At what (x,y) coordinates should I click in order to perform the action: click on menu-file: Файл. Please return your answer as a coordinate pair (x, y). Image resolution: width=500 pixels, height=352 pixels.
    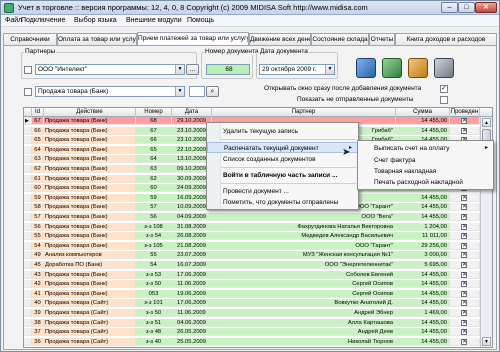
    Looking at the image, I should click on (13, 20).